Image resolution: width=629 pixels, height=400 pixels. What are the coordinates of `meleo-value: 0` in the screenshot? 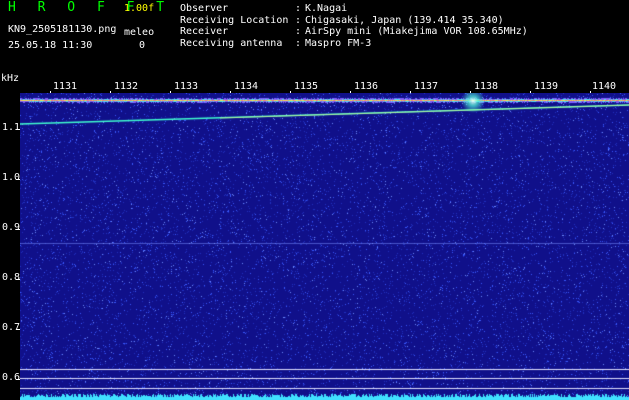 It's located at (142, 45).